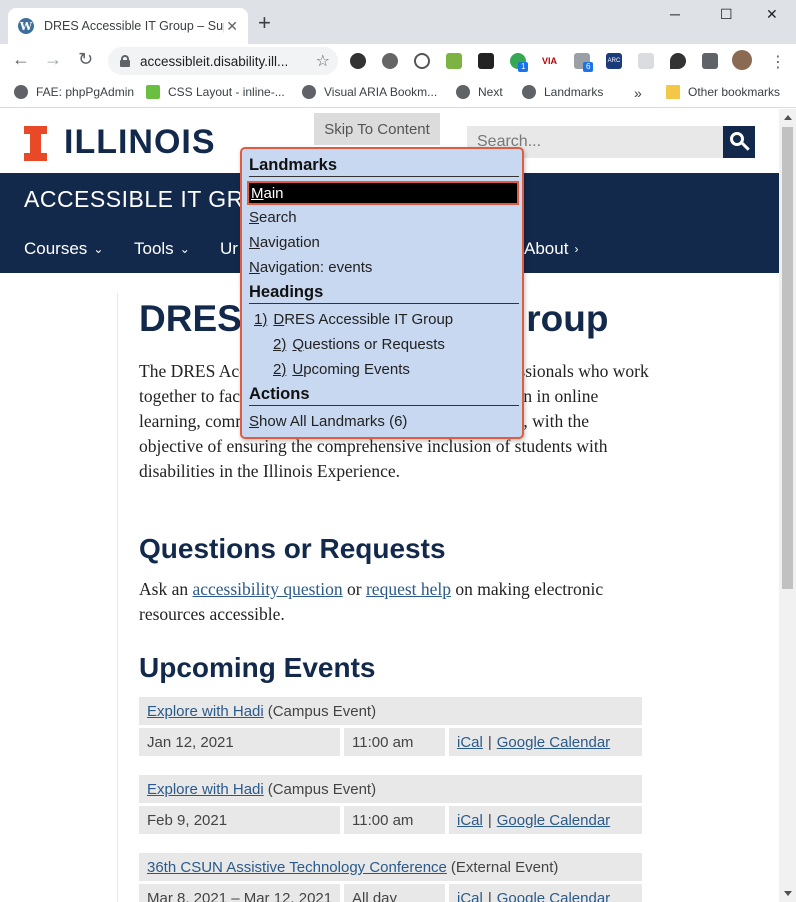 This screenshot has height=902, width=796. What do you see at coordinates (53, 59) in the screenshot?
I see `forward-arrow-icon: →` at bounding box center [53, 59].